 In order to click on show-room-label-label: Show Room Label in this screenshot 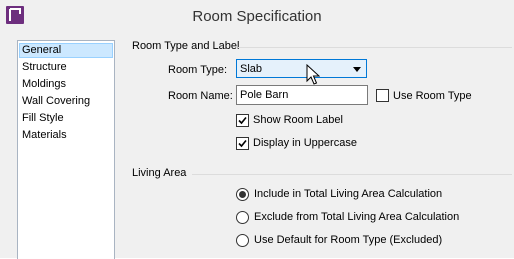, I will do `click(298, 120)`.